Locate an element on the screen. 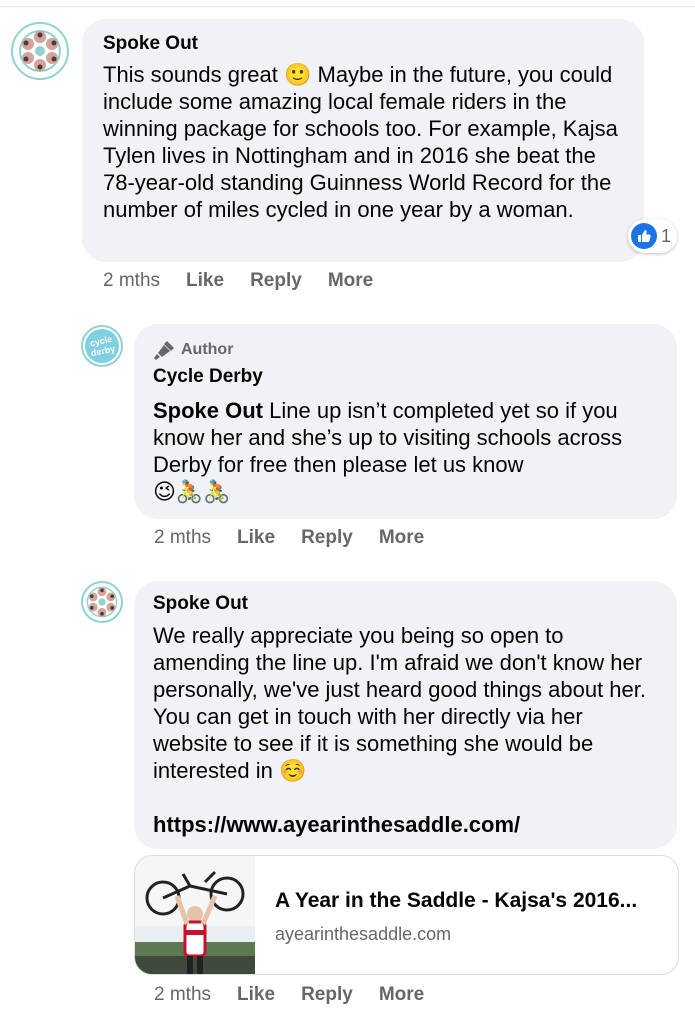 This screenshot has height=1024, width=695. cycle-derby-logo-icon: cycle derby is located at coordinates (102, 346).